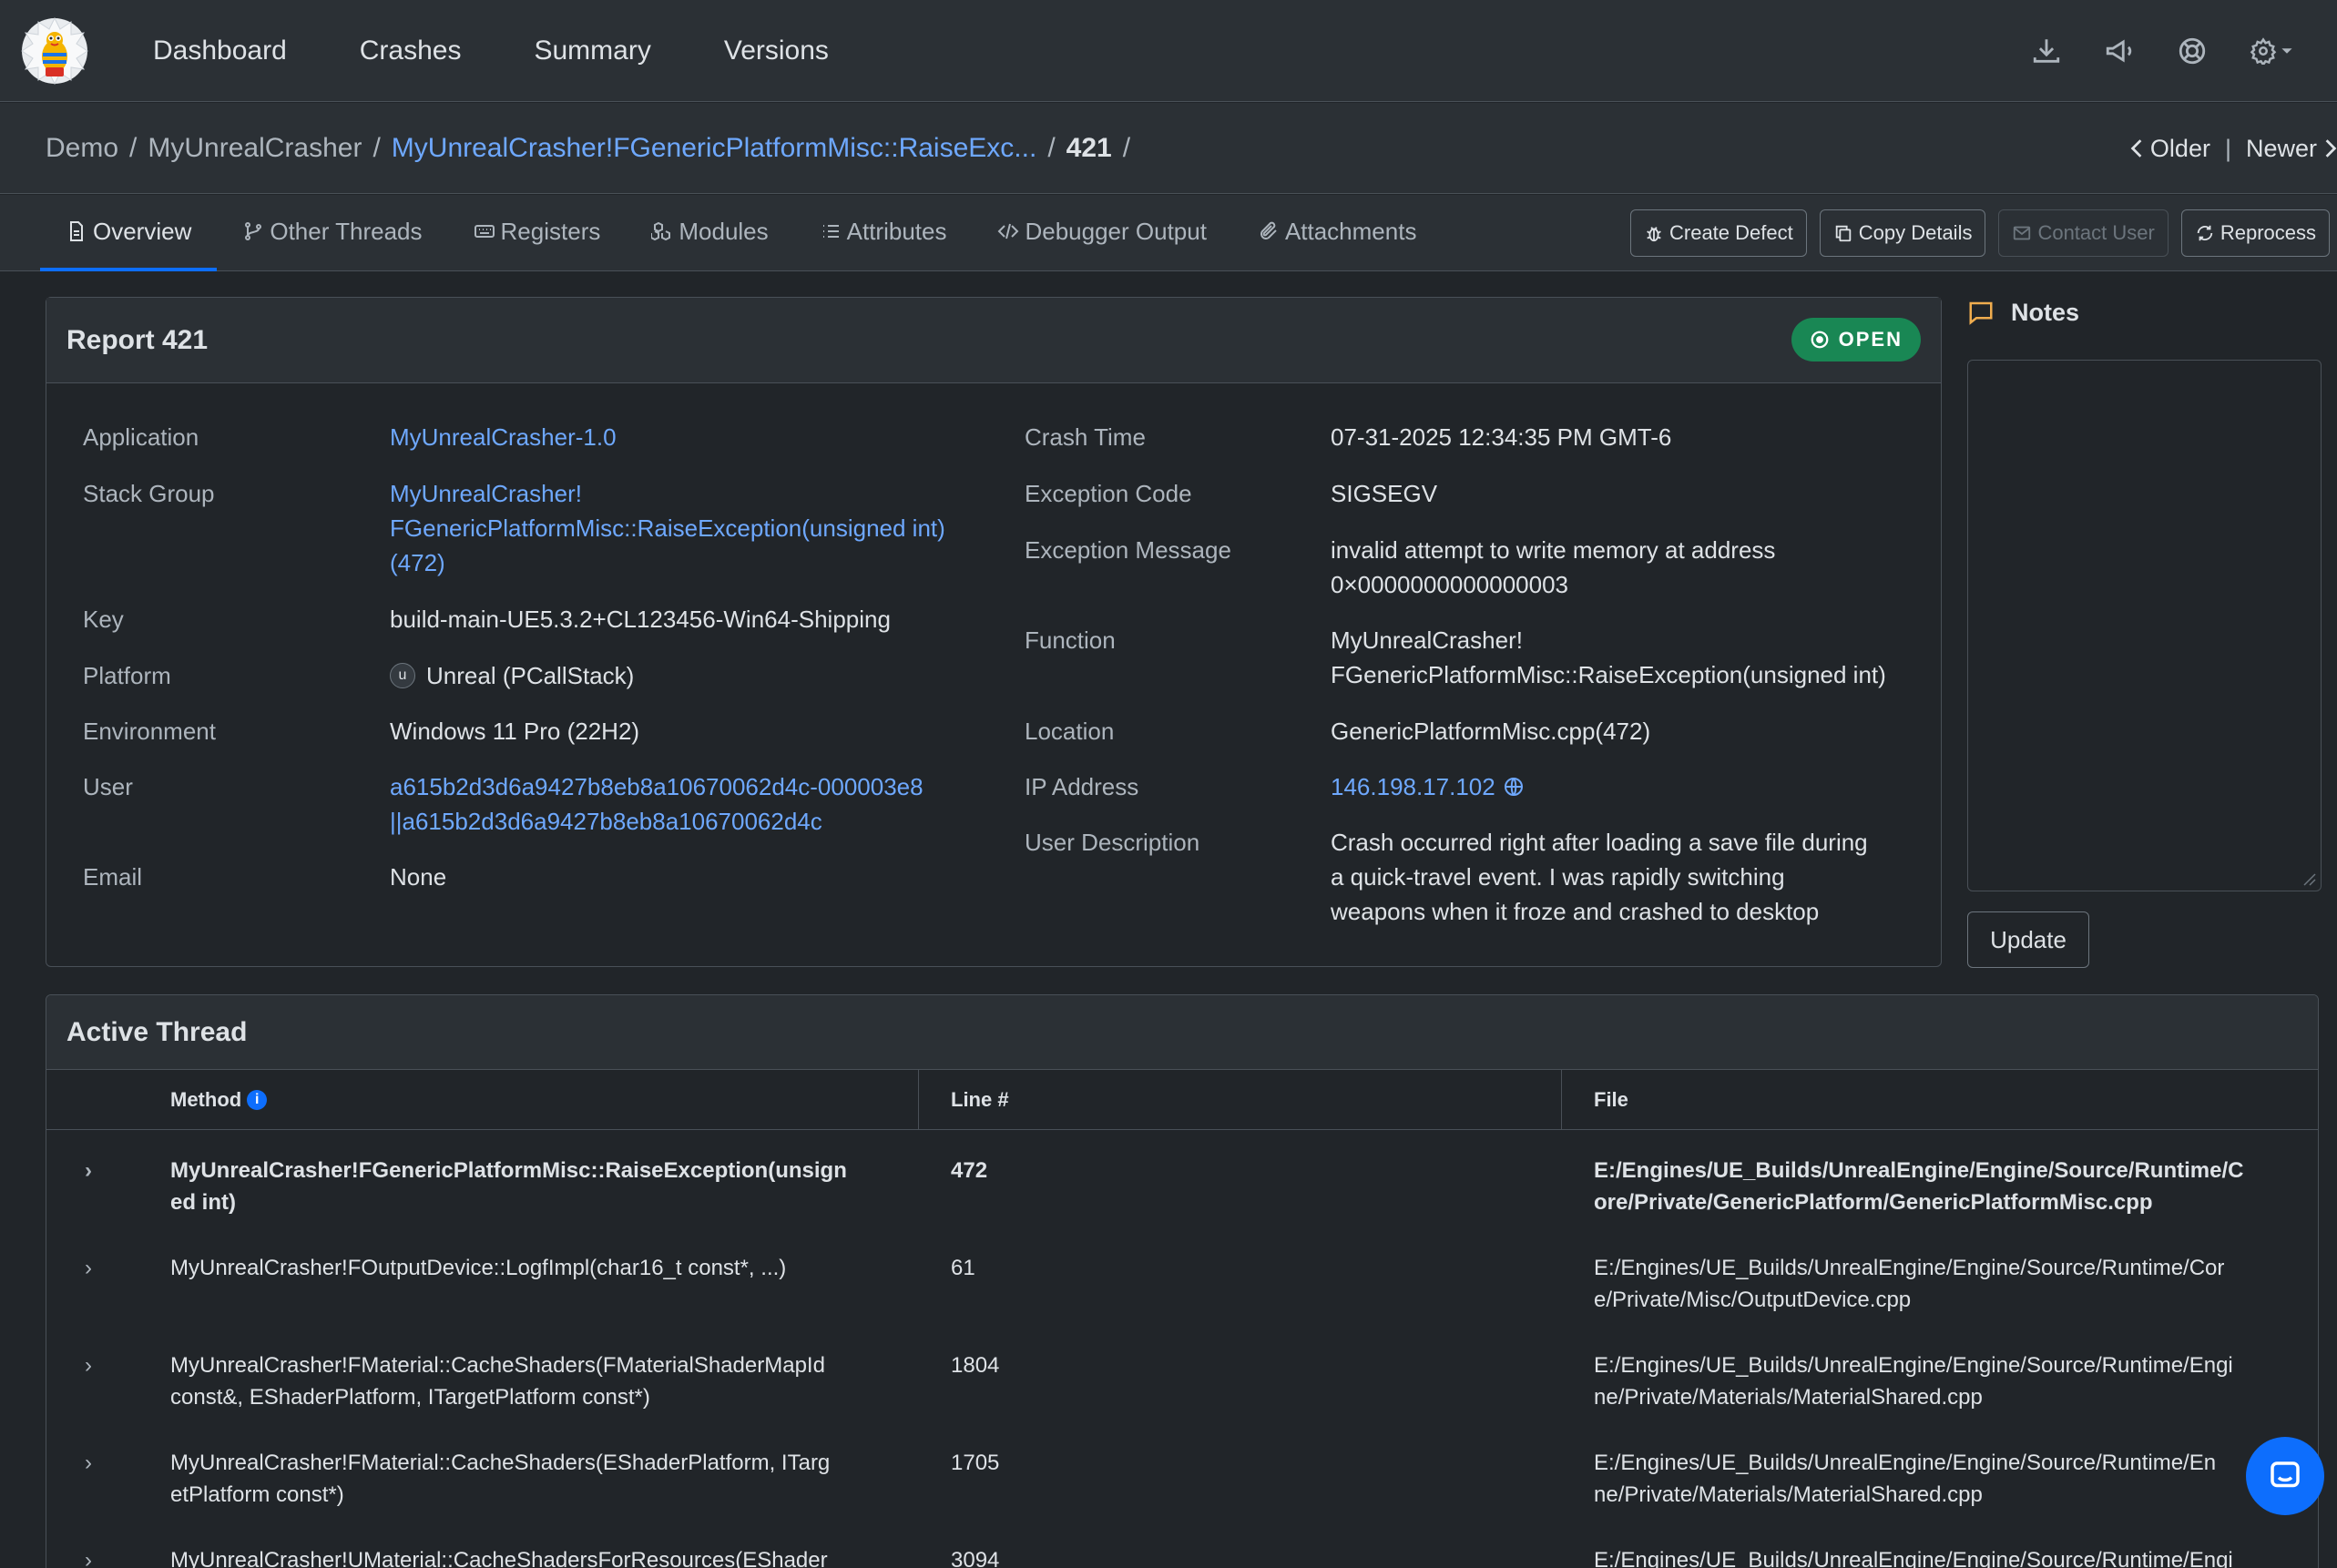 The height and width of the screenshot is (1568, 2337). I want to click on tab-other-threads: Other Threads, so click(332, 233).